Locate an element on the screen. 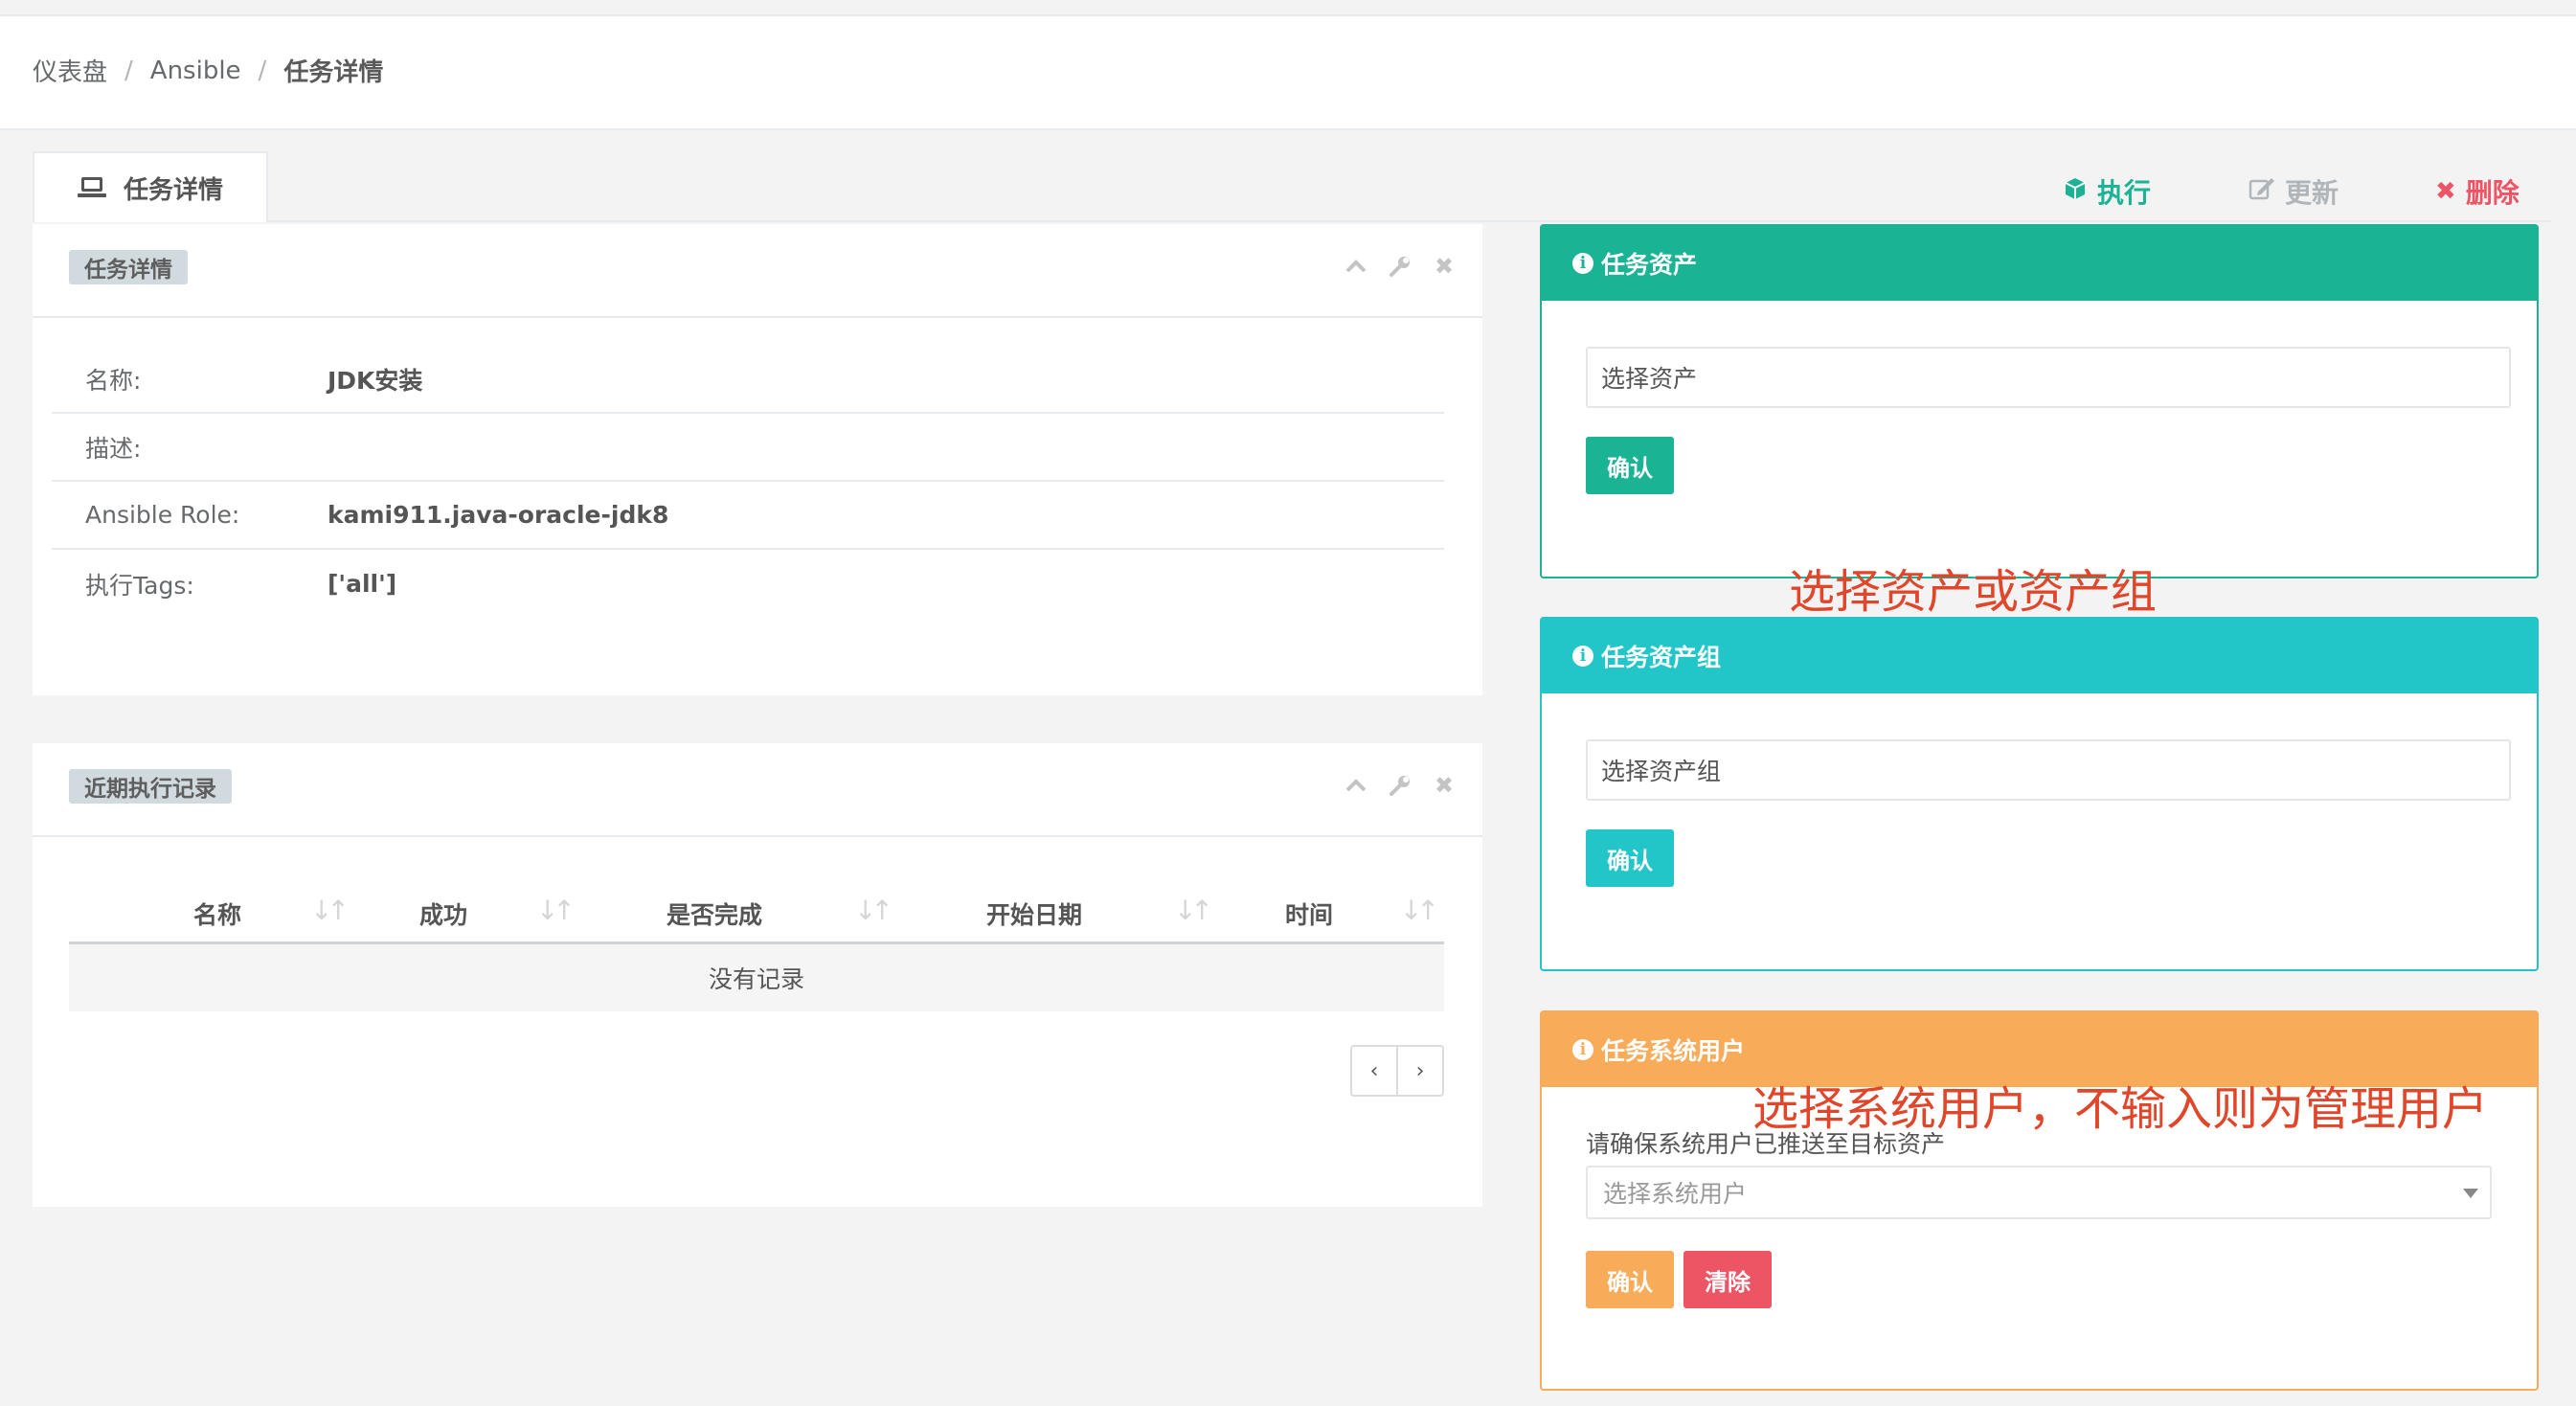  prev-page-button: ‹ is located at coordinates (1374, 1071).